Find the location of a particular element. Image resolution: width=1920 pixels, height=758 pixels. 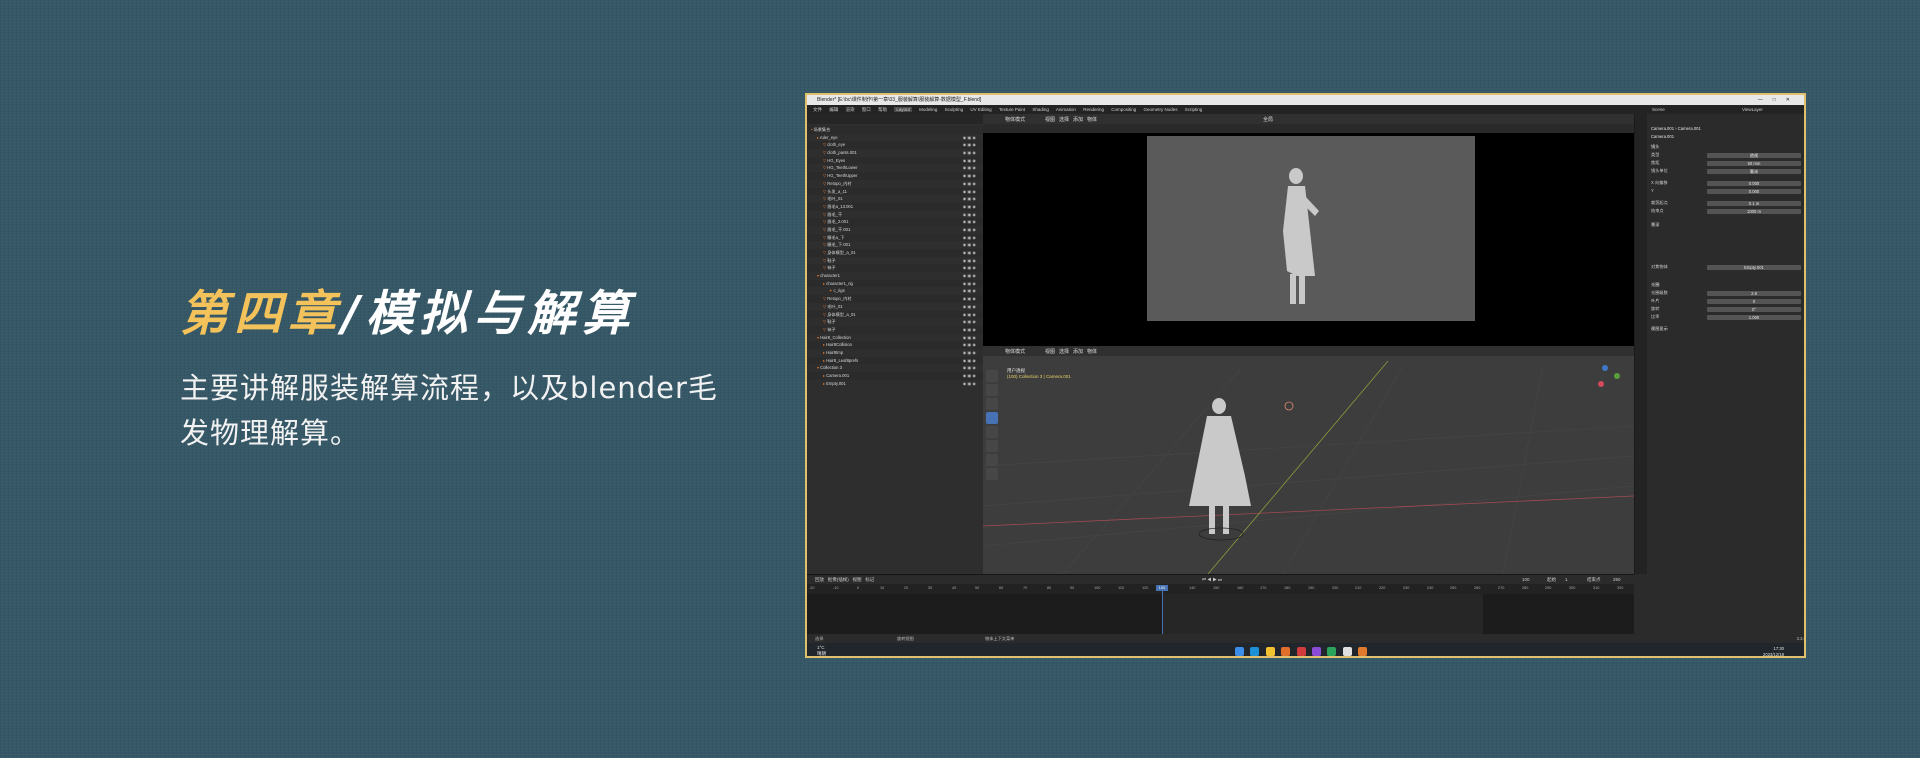

prop-shift-x: X 向偏移 0.000 is located at coordinates (1726, 183).